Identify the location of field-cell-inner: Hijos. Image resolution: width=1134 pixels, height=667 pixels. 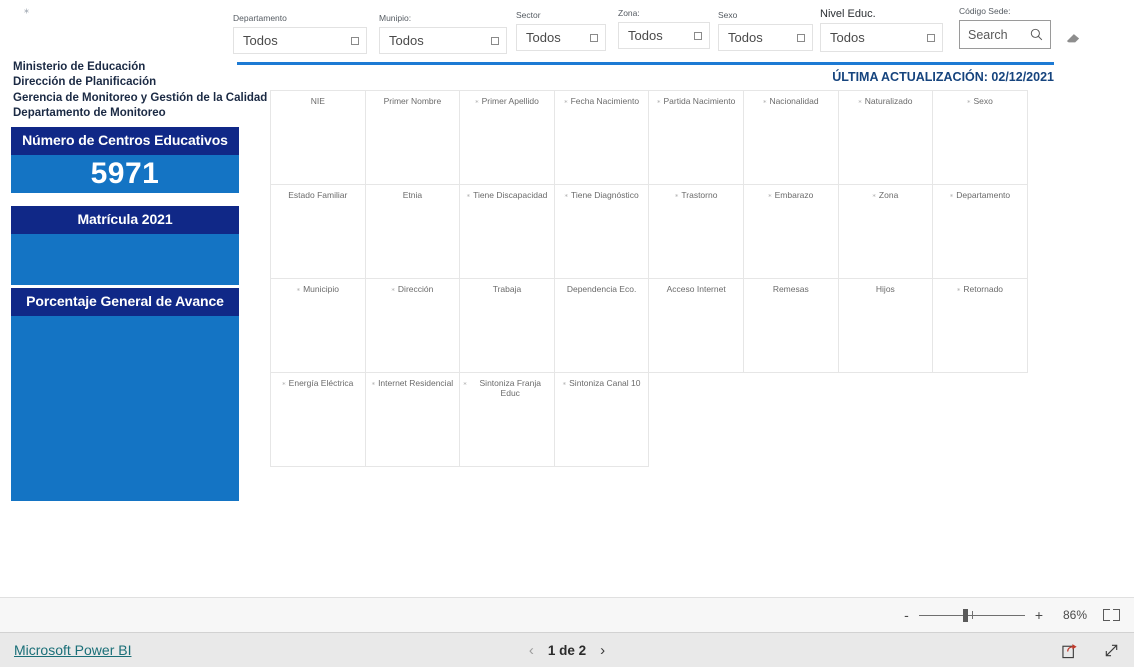
(886, 328).